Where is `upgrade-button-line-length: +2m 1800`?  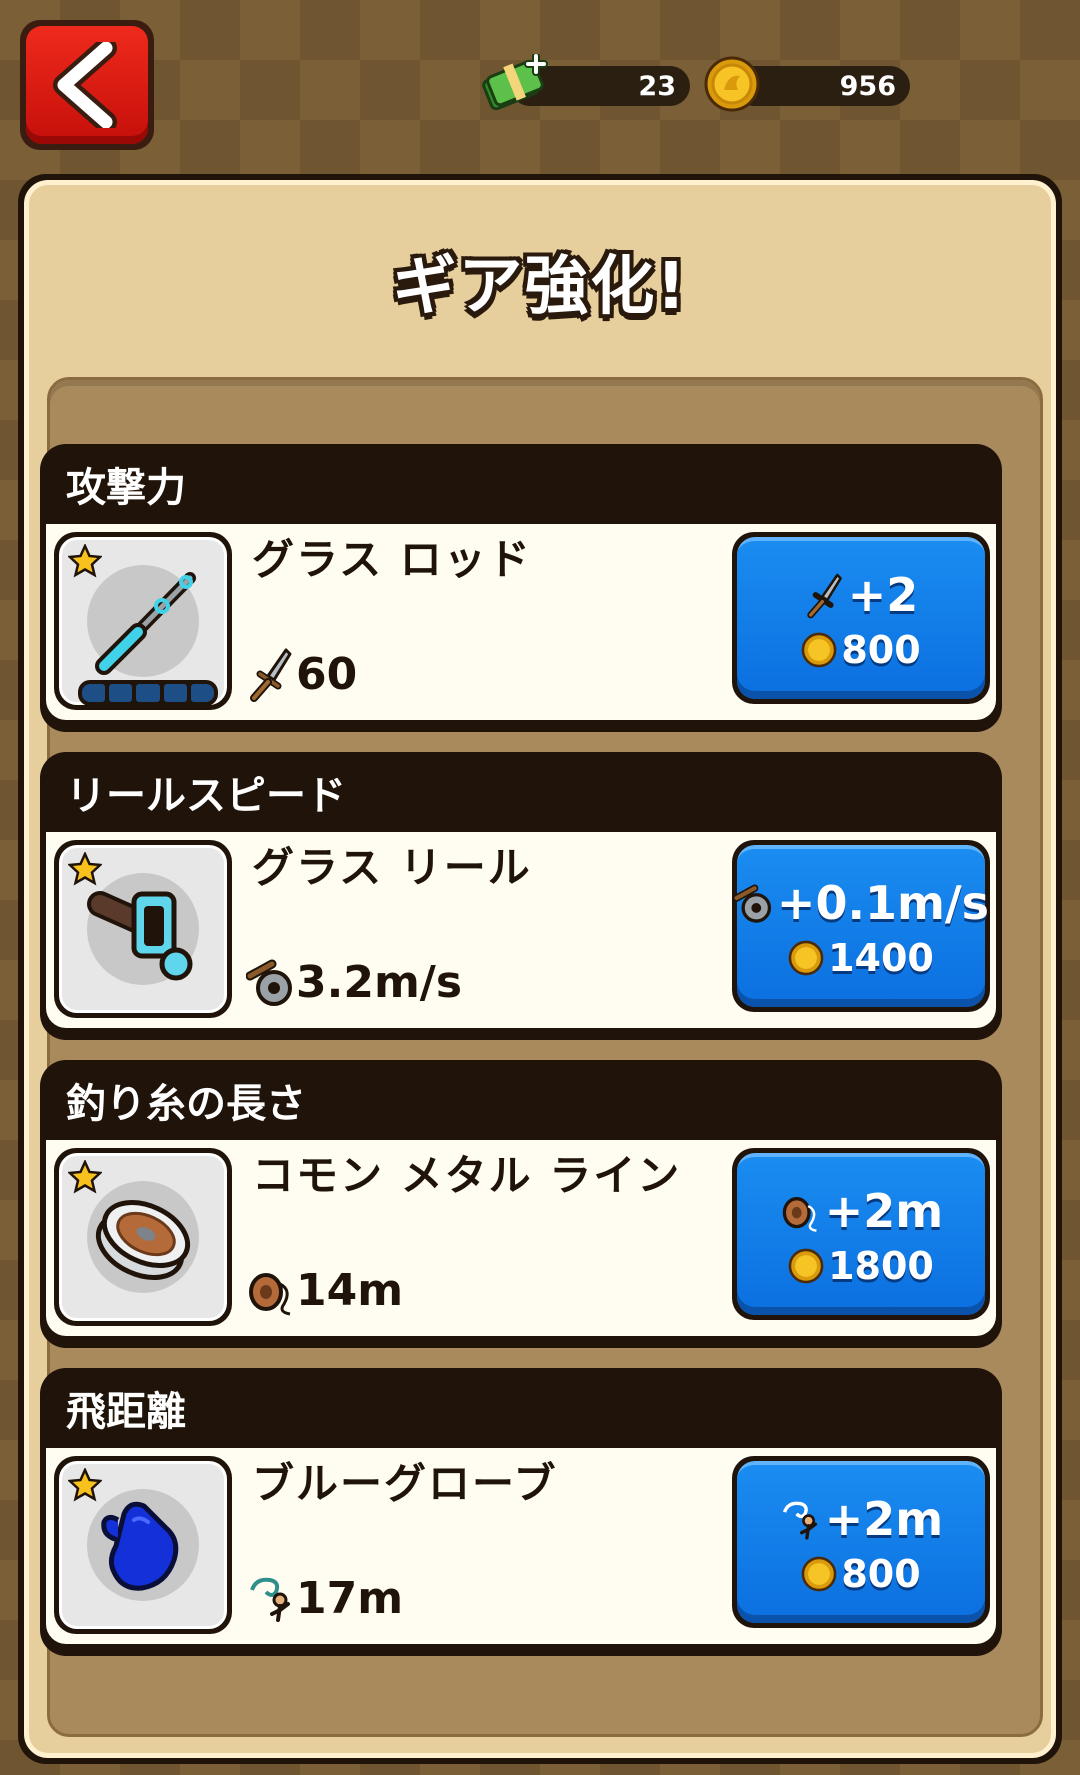
upgrade-button-line-length: +2m 1800 is located at coordinates (861, 1234).